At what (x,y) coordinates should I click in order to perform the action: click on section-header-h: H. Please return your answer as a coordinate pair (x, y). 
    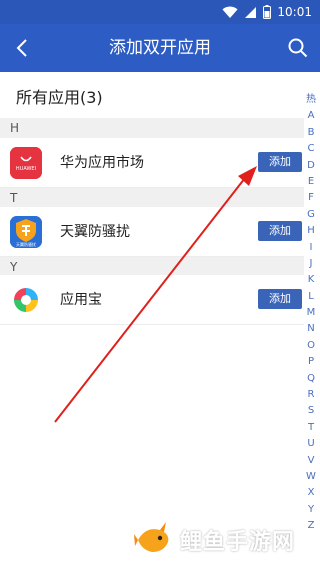
    Looking at the image, I should click on (152, 128).